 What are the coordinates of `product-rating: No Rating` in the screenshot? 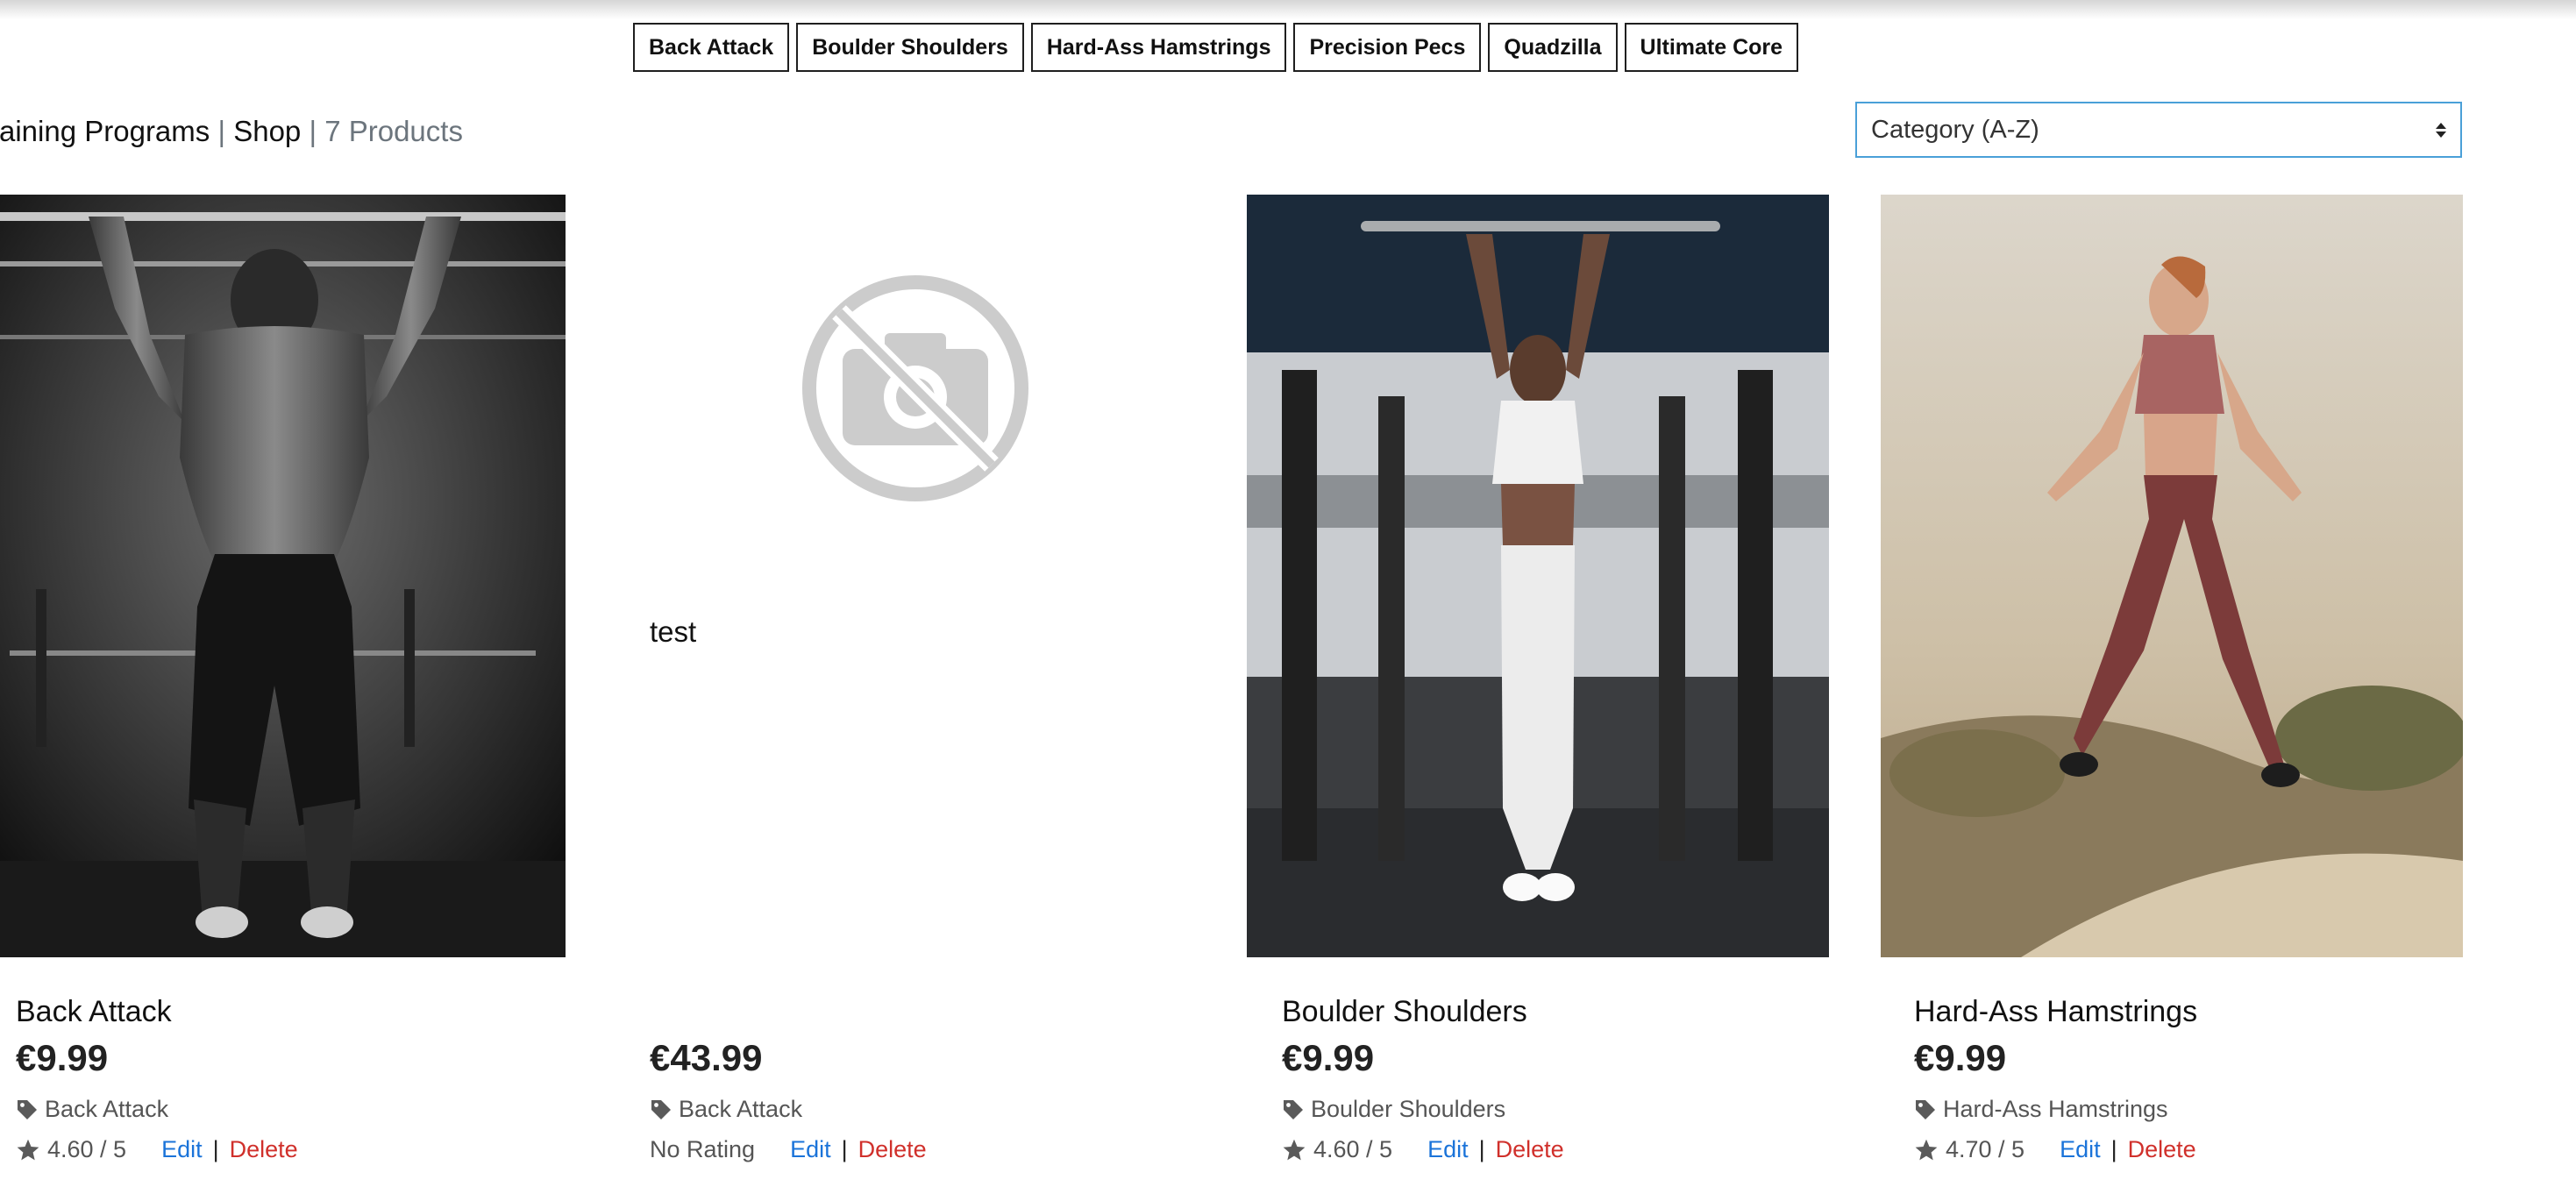 It's located at (703, 1149).